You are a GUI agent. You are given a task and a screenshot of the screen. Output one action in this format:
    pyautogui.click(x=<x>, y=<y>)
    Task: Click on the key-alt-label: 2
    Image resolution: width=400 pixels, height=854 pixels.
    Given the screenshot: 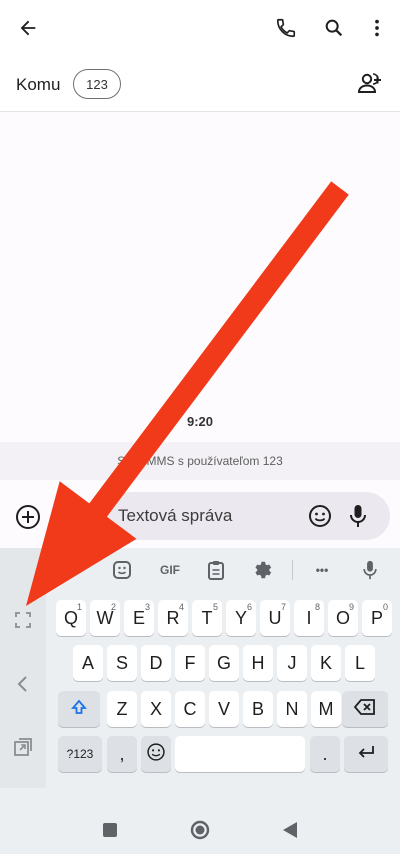 What is the action you would take?
    pyautogui.click(x=113, y=607)
    